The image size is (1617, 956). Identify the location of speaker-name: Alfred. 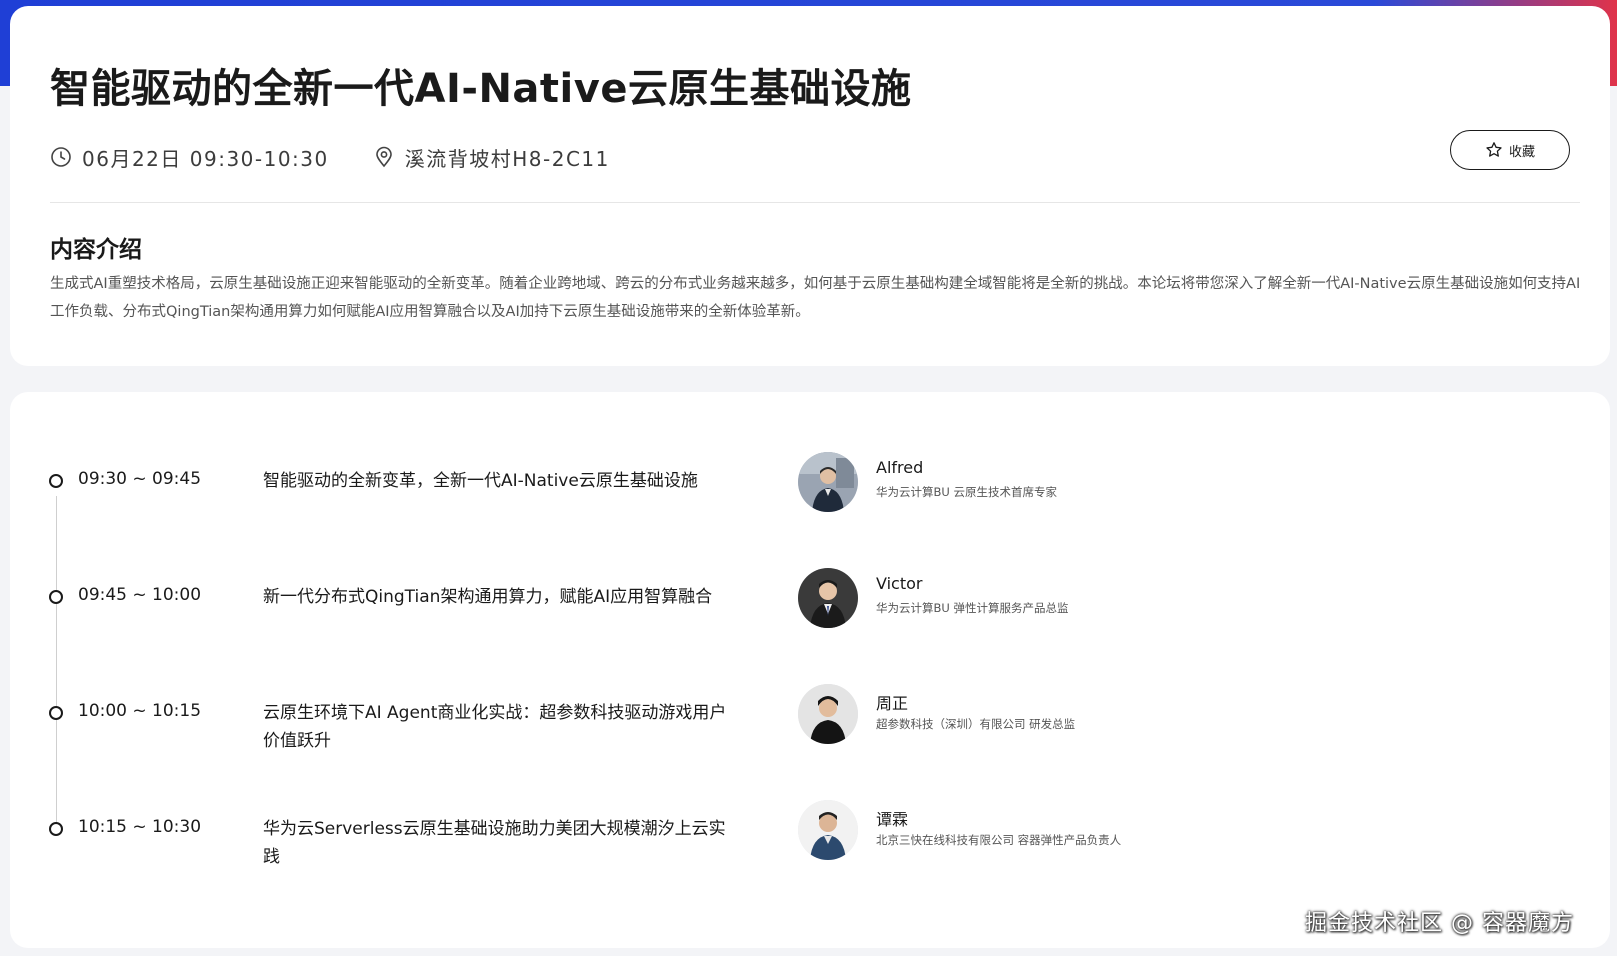
(900, 467).